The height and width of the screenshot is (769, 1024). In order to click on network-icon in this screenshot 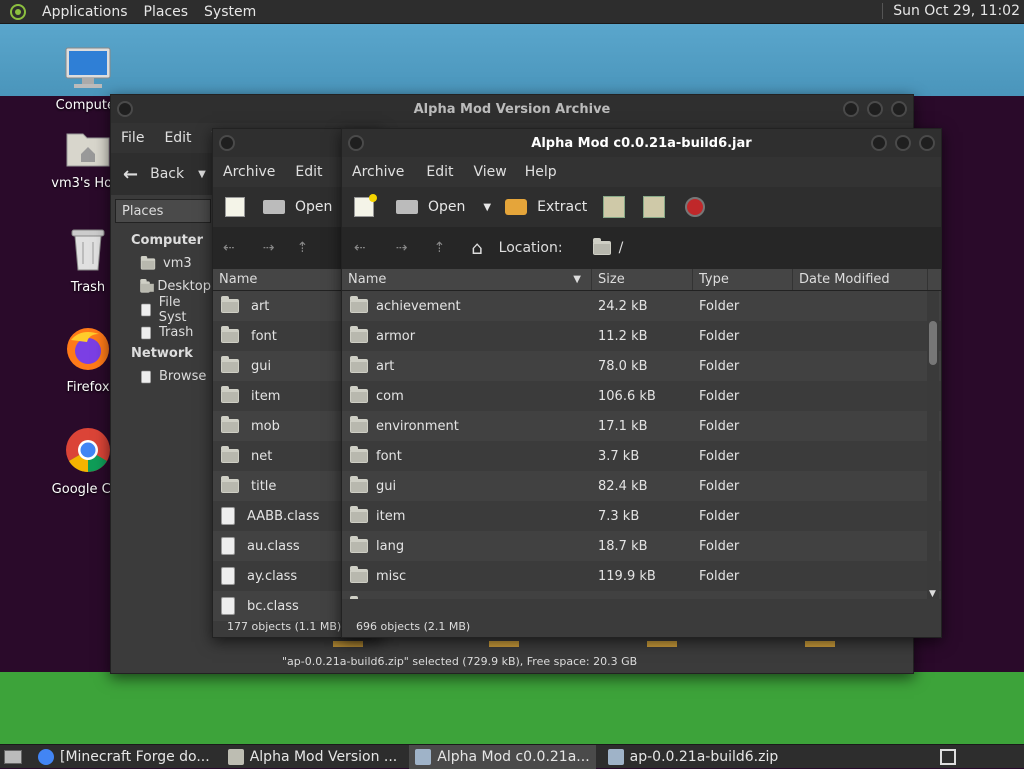, I will do `click(146, 376)`.